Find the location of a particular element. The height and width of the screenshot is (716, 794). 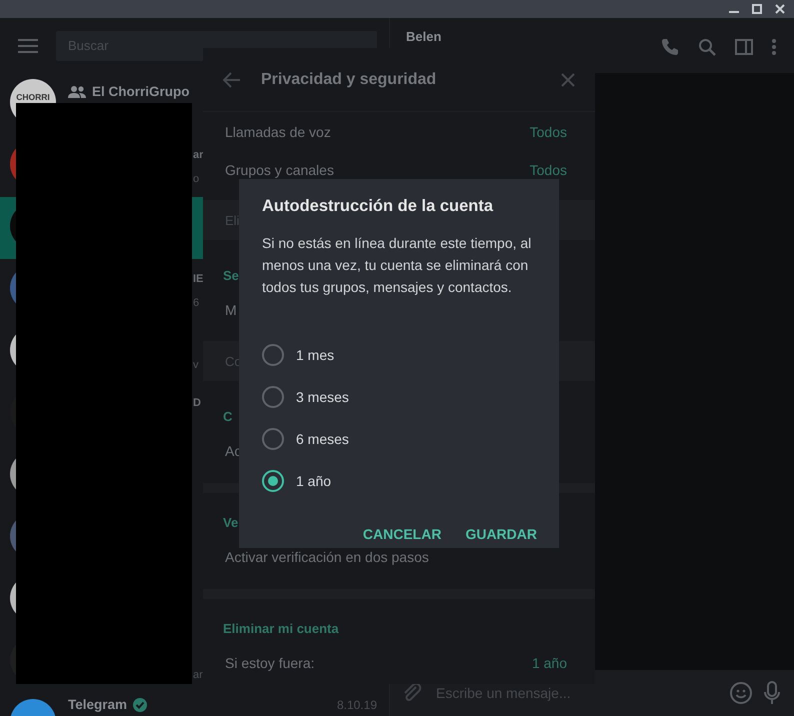

chat-preview: v is located at coordinates (195, 365).